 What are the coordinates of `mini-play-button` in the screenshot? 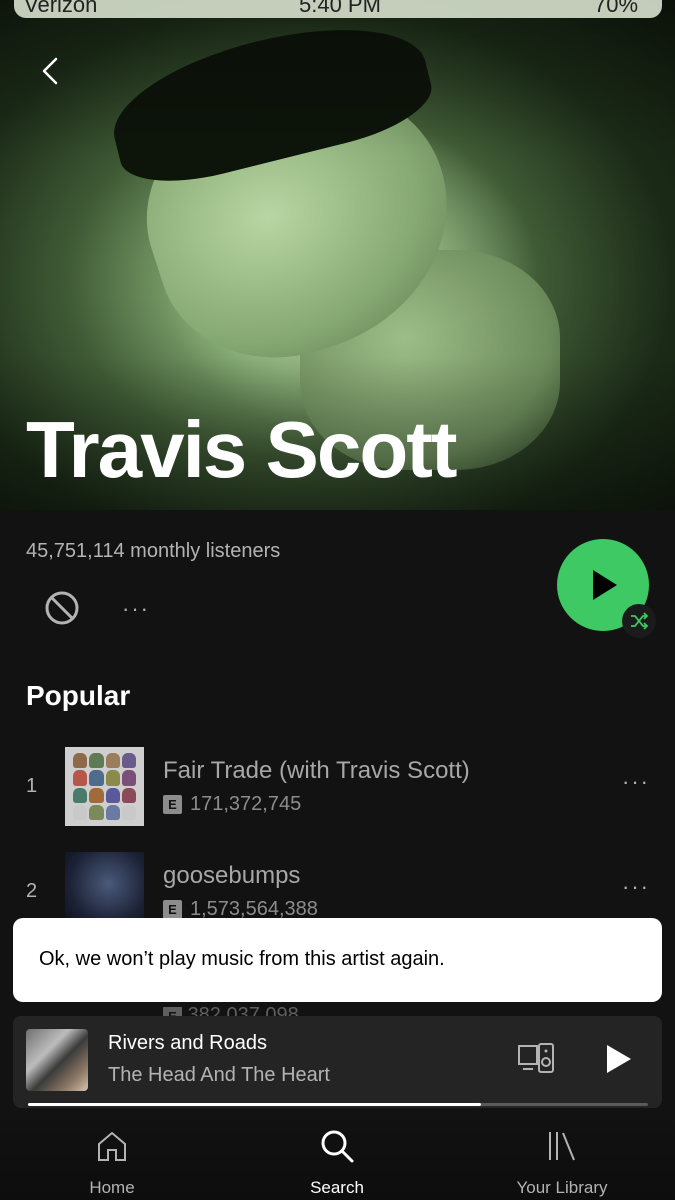 It's located at (618, 1059).